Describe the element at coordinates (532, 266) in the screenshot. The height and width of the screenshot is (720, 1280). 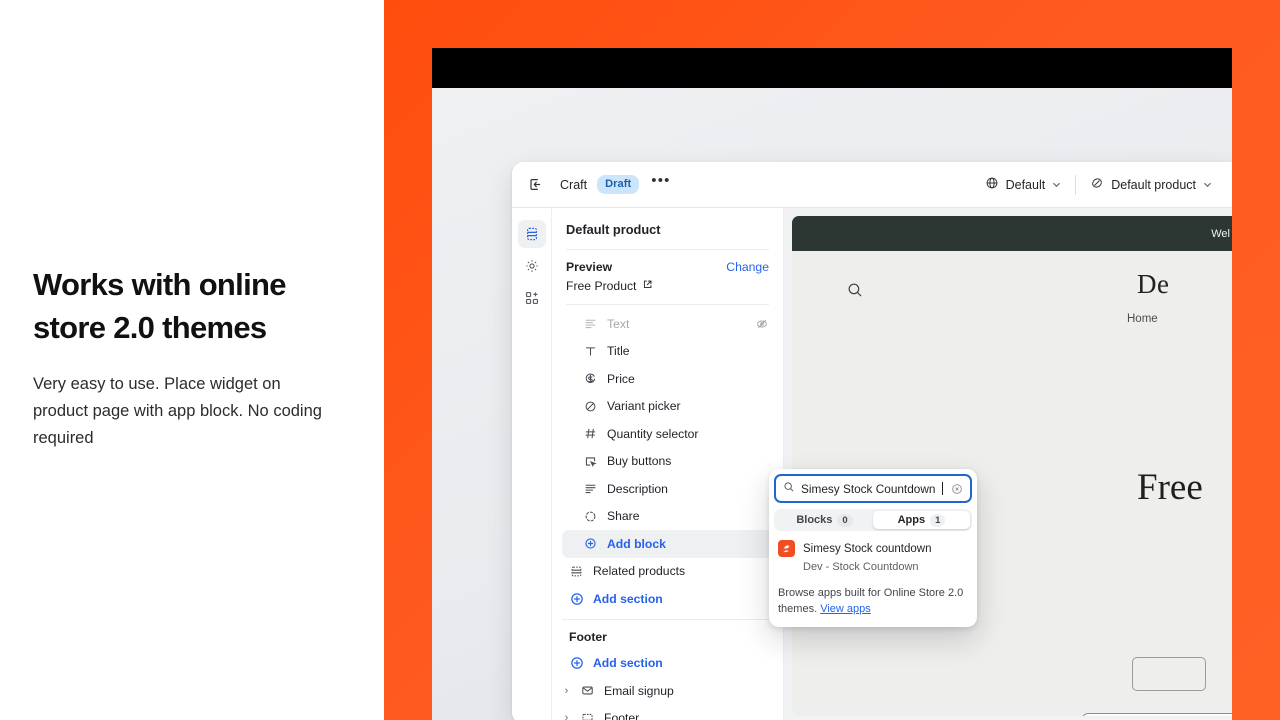
I see `sidebar-item-theme-settings` at that location.